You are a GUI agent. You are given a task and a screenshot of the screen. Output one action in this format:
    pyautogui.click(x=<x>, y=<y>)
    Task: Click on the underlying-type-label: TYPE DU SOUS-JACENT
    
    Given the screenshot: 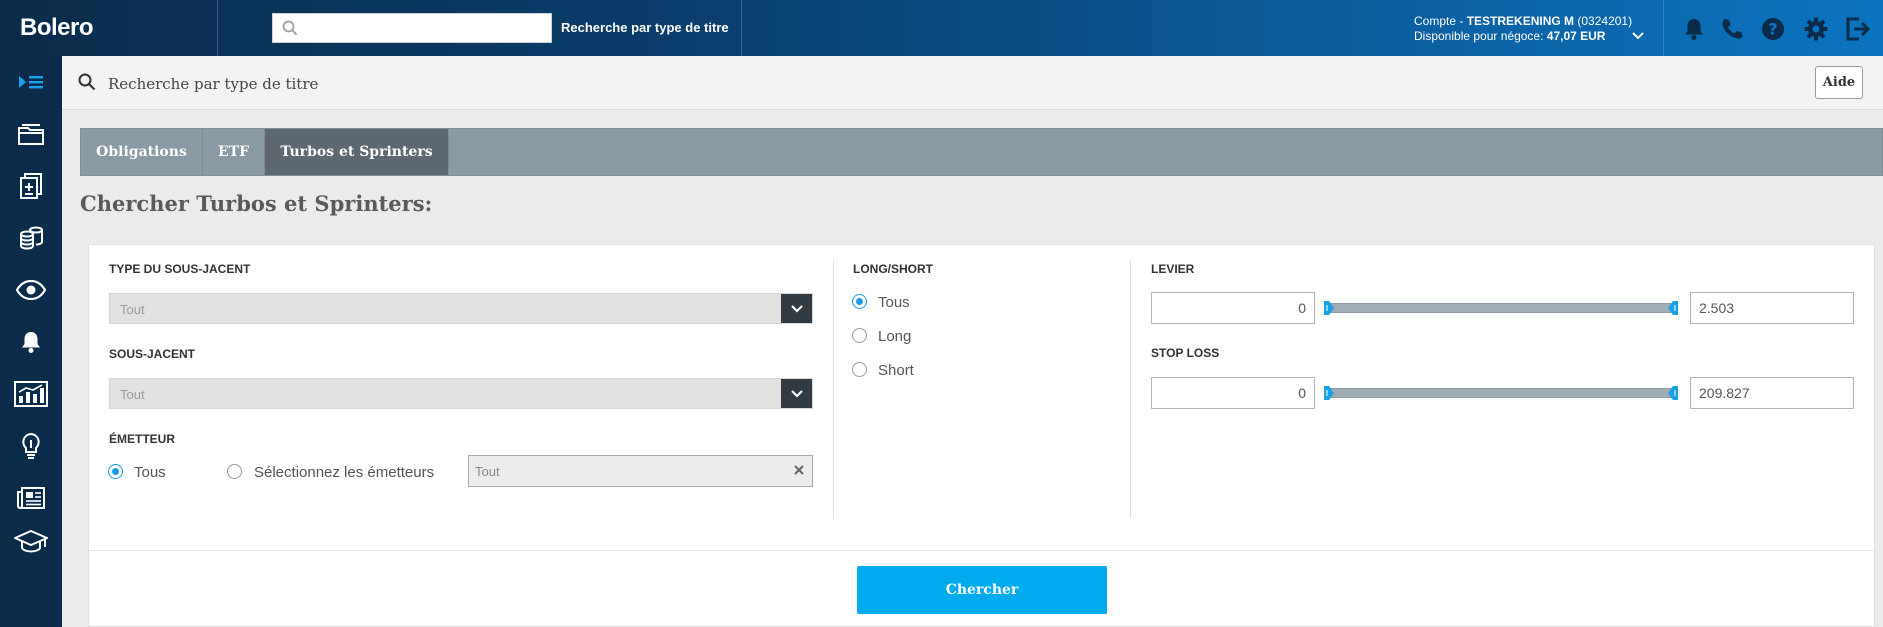 What is the action you would take?
    pyautogui.click(x=180, y=269)
    